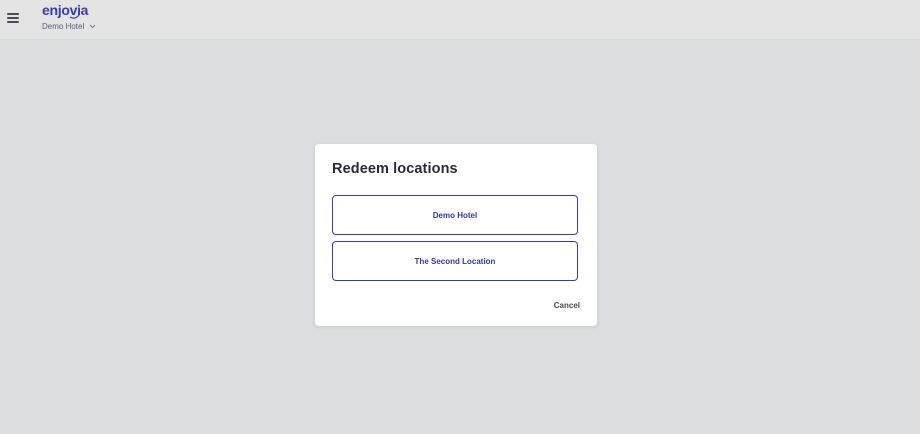 The width and height of the screenshot is (920, 434). Describe the element at coordinates (567, 305) in the screenshot. I see `cancel-button: Cancel` at that location.